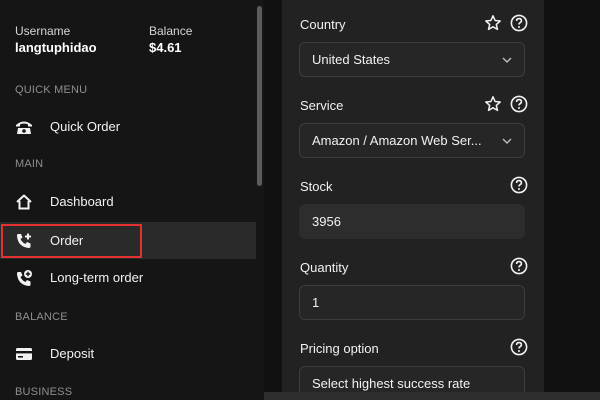 This screenshot has height=400, width=600. What do you see at coordinates (506, 106) in the screenshot?
I see `service-field-icons` at bounding box center [506, 106].